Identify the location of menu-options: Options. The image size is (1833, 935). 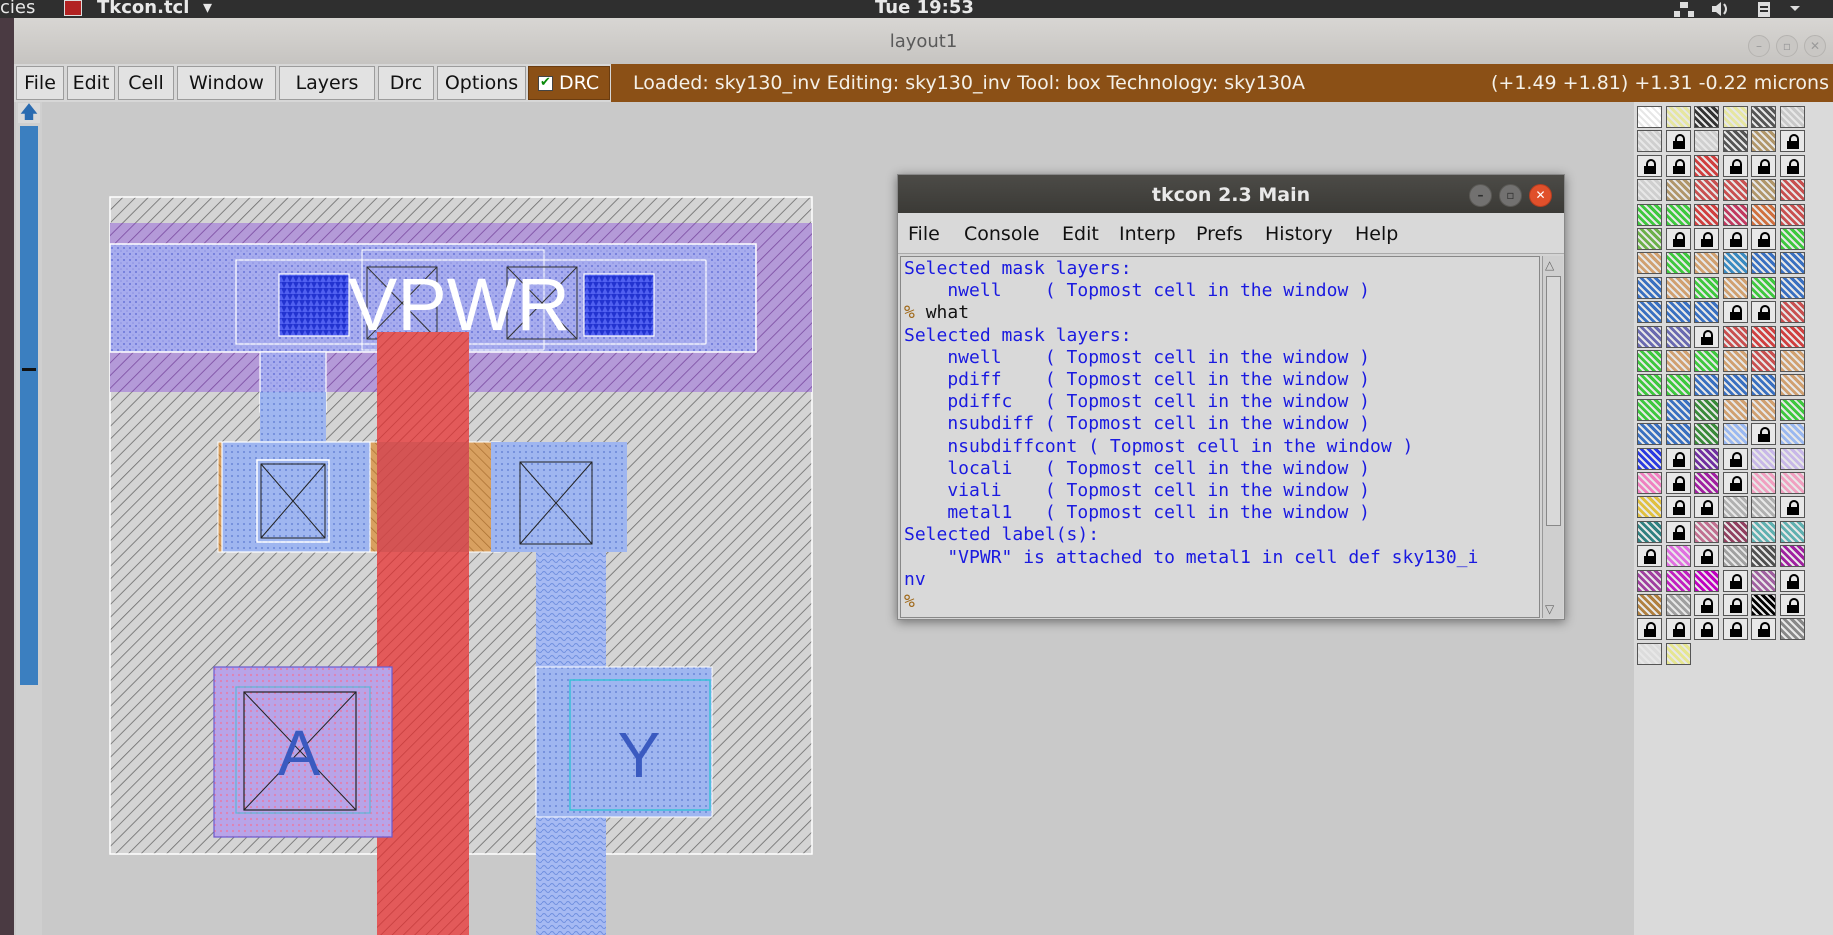
(481, 83).